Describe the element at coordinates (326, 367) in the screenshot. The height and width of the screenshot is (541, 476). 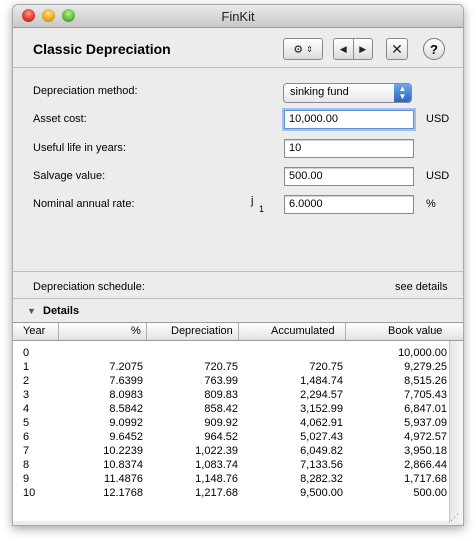
I see `cell-accumulated: 720.75` at that location.